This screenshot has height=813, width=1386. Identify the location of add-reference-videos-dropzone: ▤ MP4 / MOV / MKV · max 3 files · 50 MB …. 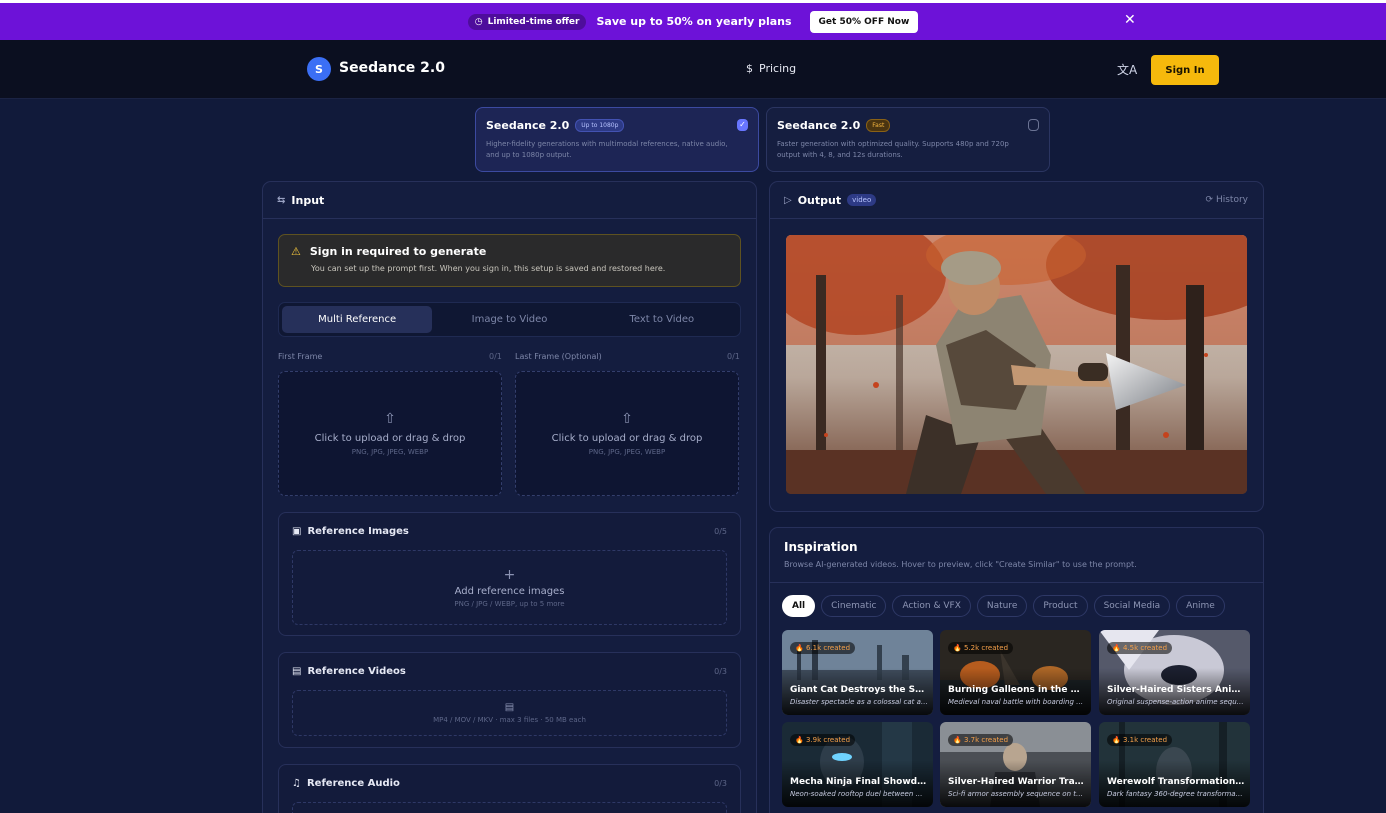
(509, 713).